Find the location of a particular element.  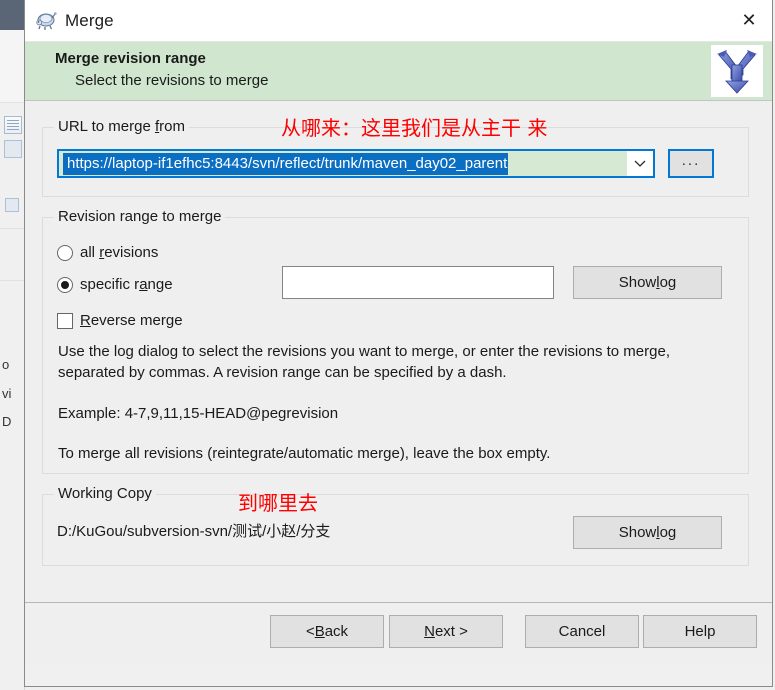

dialog-footer: < Back Next > Cancel Help is located at coordinates (398, 632).